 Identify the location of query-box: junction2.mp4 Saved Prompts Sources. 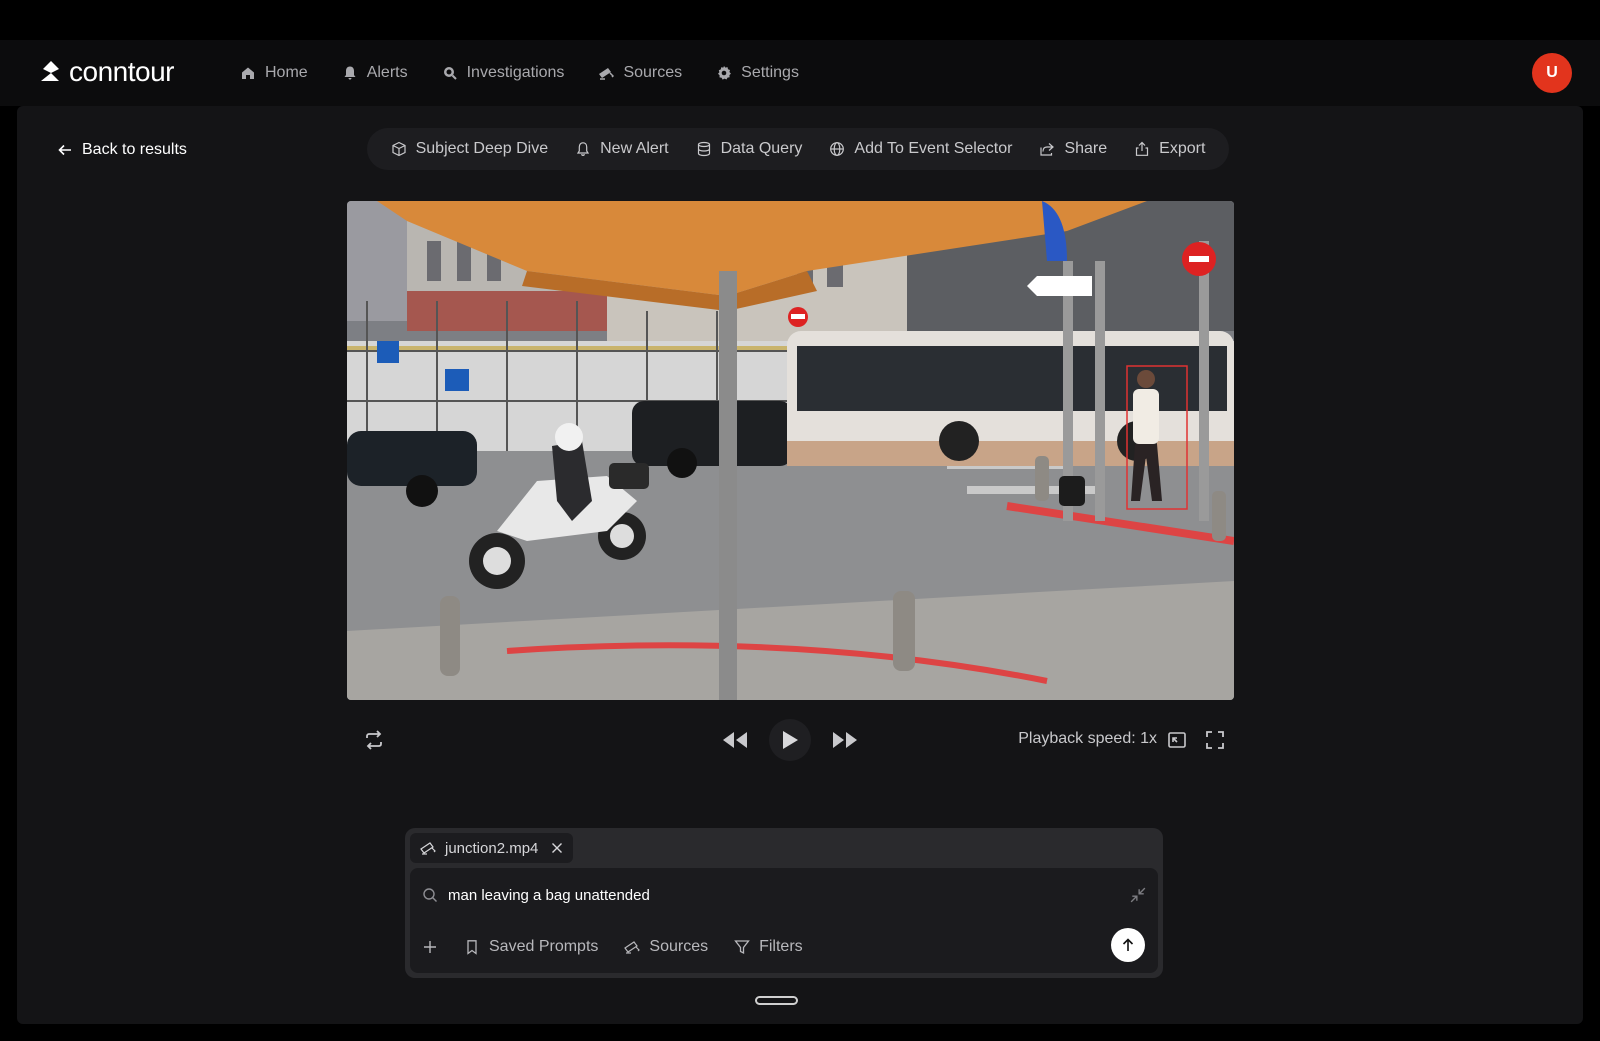
(784, 903).